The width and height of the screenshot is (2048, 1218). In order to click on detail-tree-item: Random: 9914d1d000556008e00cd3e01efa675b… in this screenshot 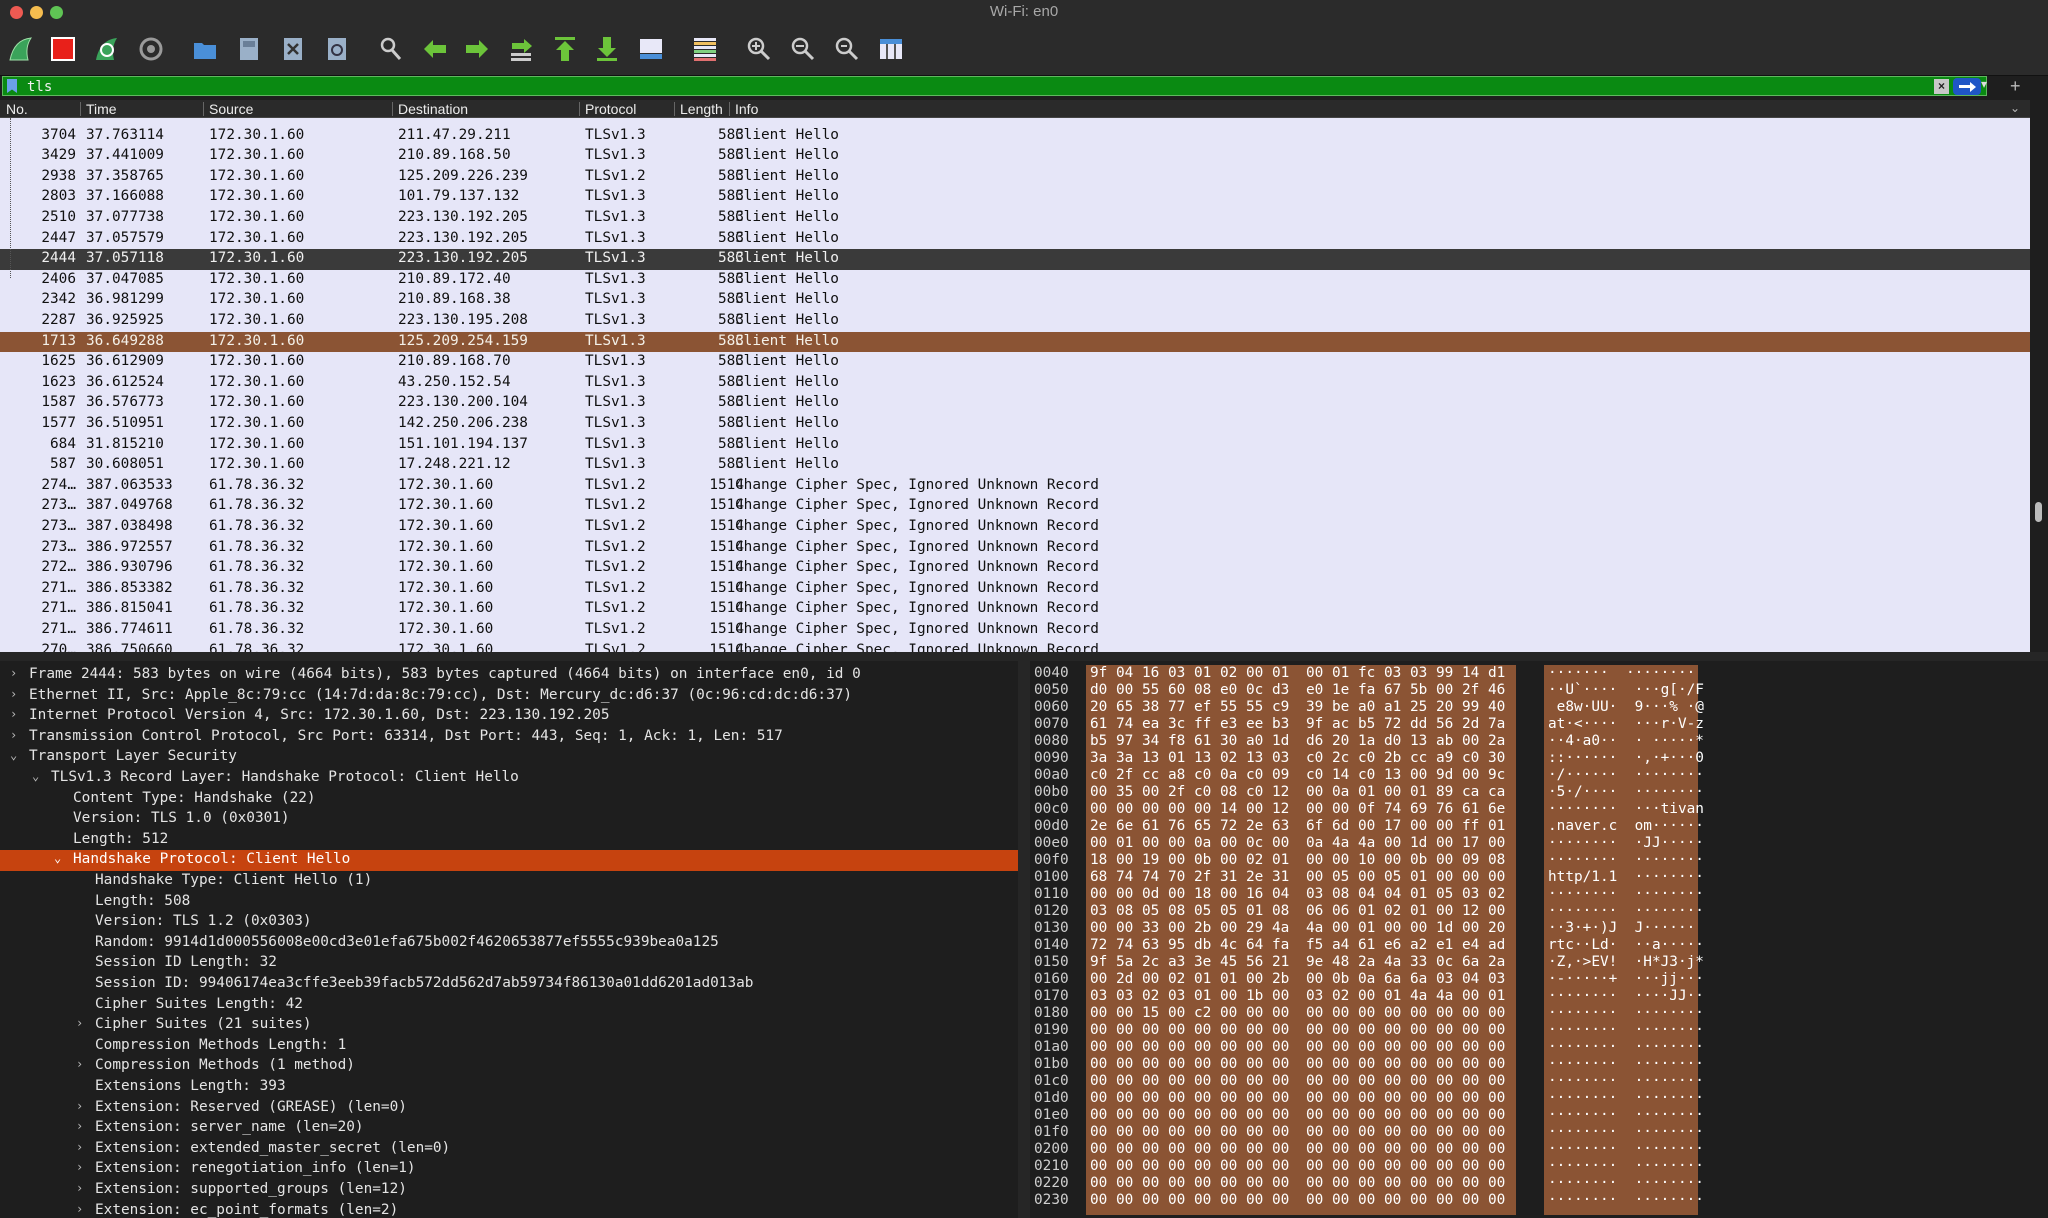, I will do `click(509, 943)`.